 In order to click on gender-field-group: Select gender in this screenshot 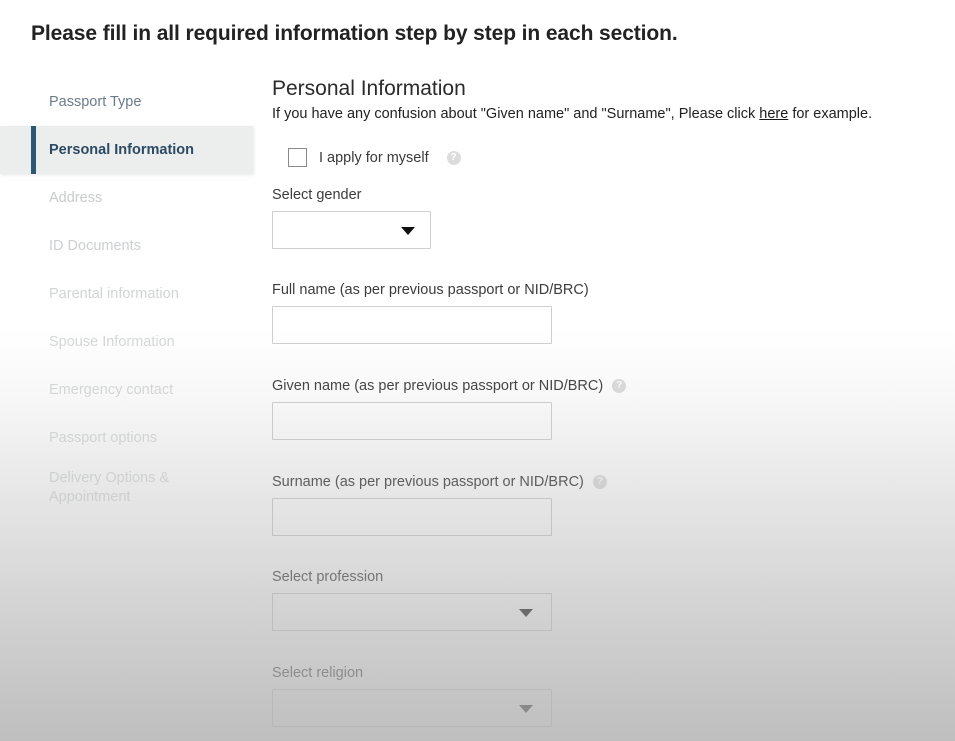, I will do `click(613, 218)`.